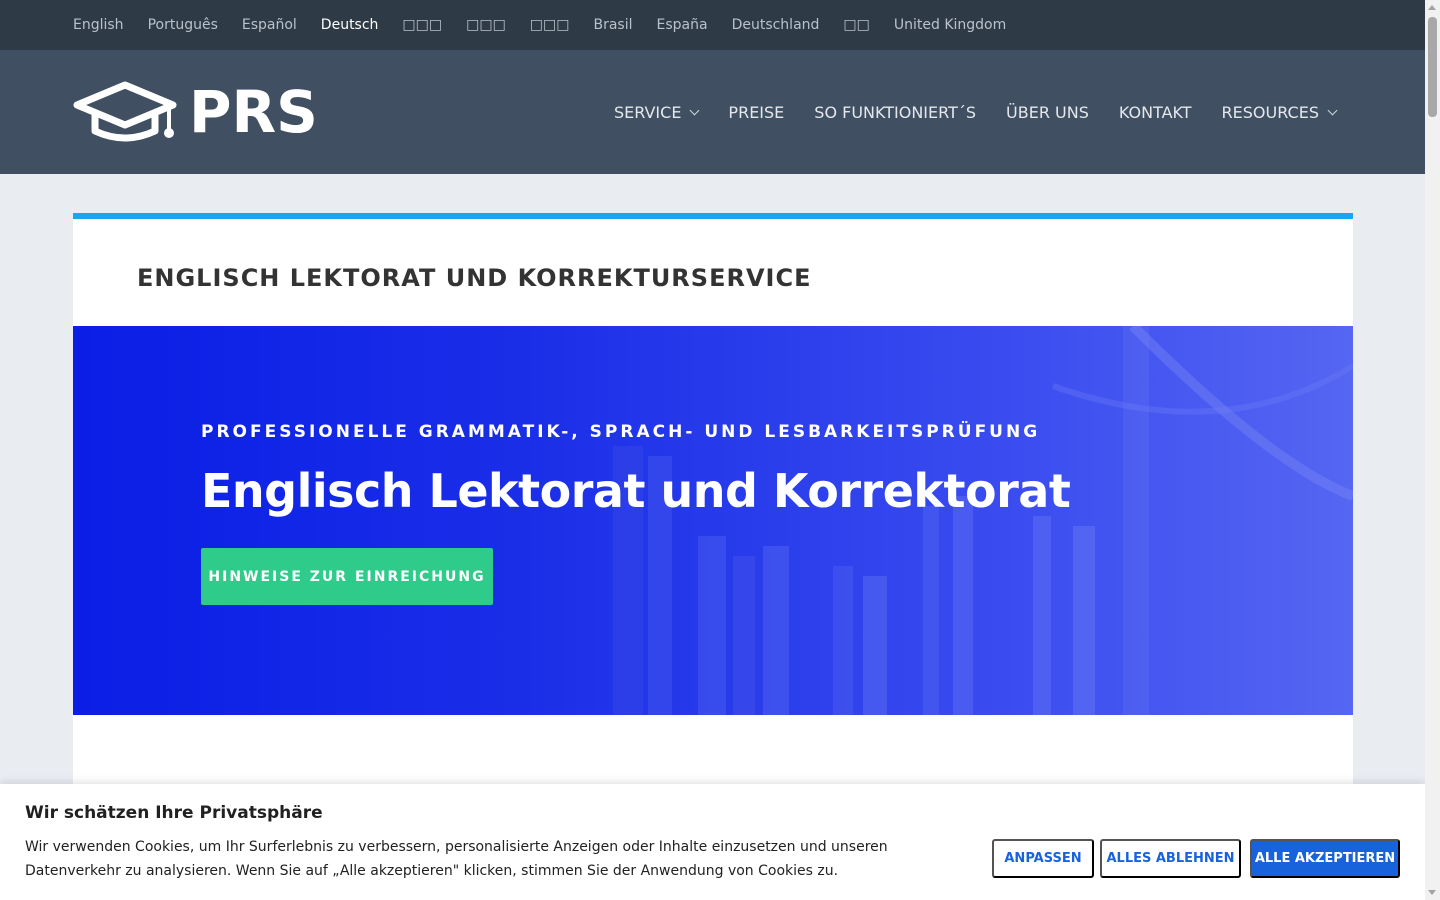 Image resolution: width=1440 pixels, height=900 pixels. What do you see at coordinates (422, 25) in the screenshot?
I see `lang-link-cjk-1: □□□` at bounding box center [422, 25].